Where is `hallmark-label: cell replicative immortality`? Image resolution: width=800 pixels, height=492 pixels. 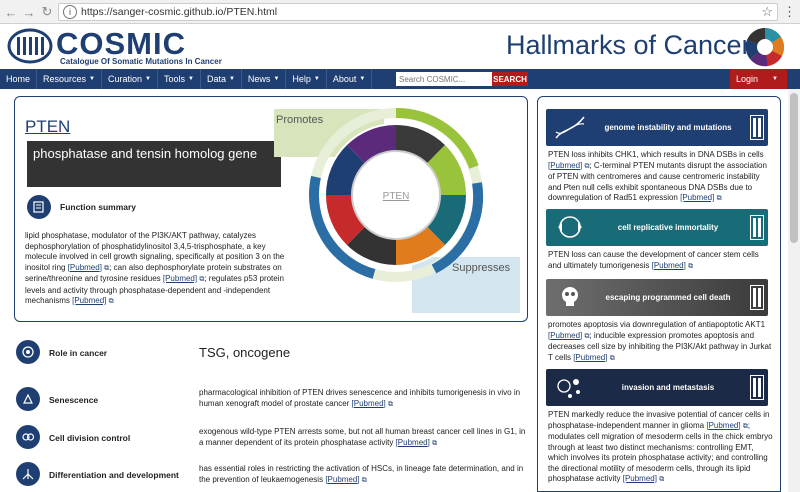
hallmark-label: cell replicative immortality is located at coordinates (668, 227).